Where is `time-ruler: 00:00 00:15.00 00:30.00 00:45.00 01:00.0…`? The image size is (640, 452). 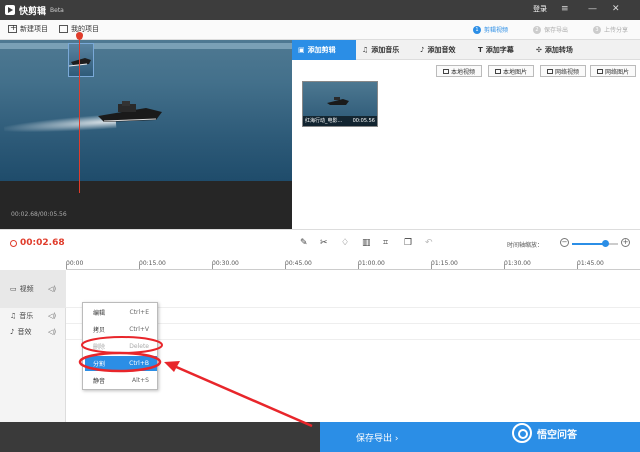
time-ruler: 00:00 00:15.00 00:30.00 00:45.00 01:00.0… is located at coordinates (353, 263).